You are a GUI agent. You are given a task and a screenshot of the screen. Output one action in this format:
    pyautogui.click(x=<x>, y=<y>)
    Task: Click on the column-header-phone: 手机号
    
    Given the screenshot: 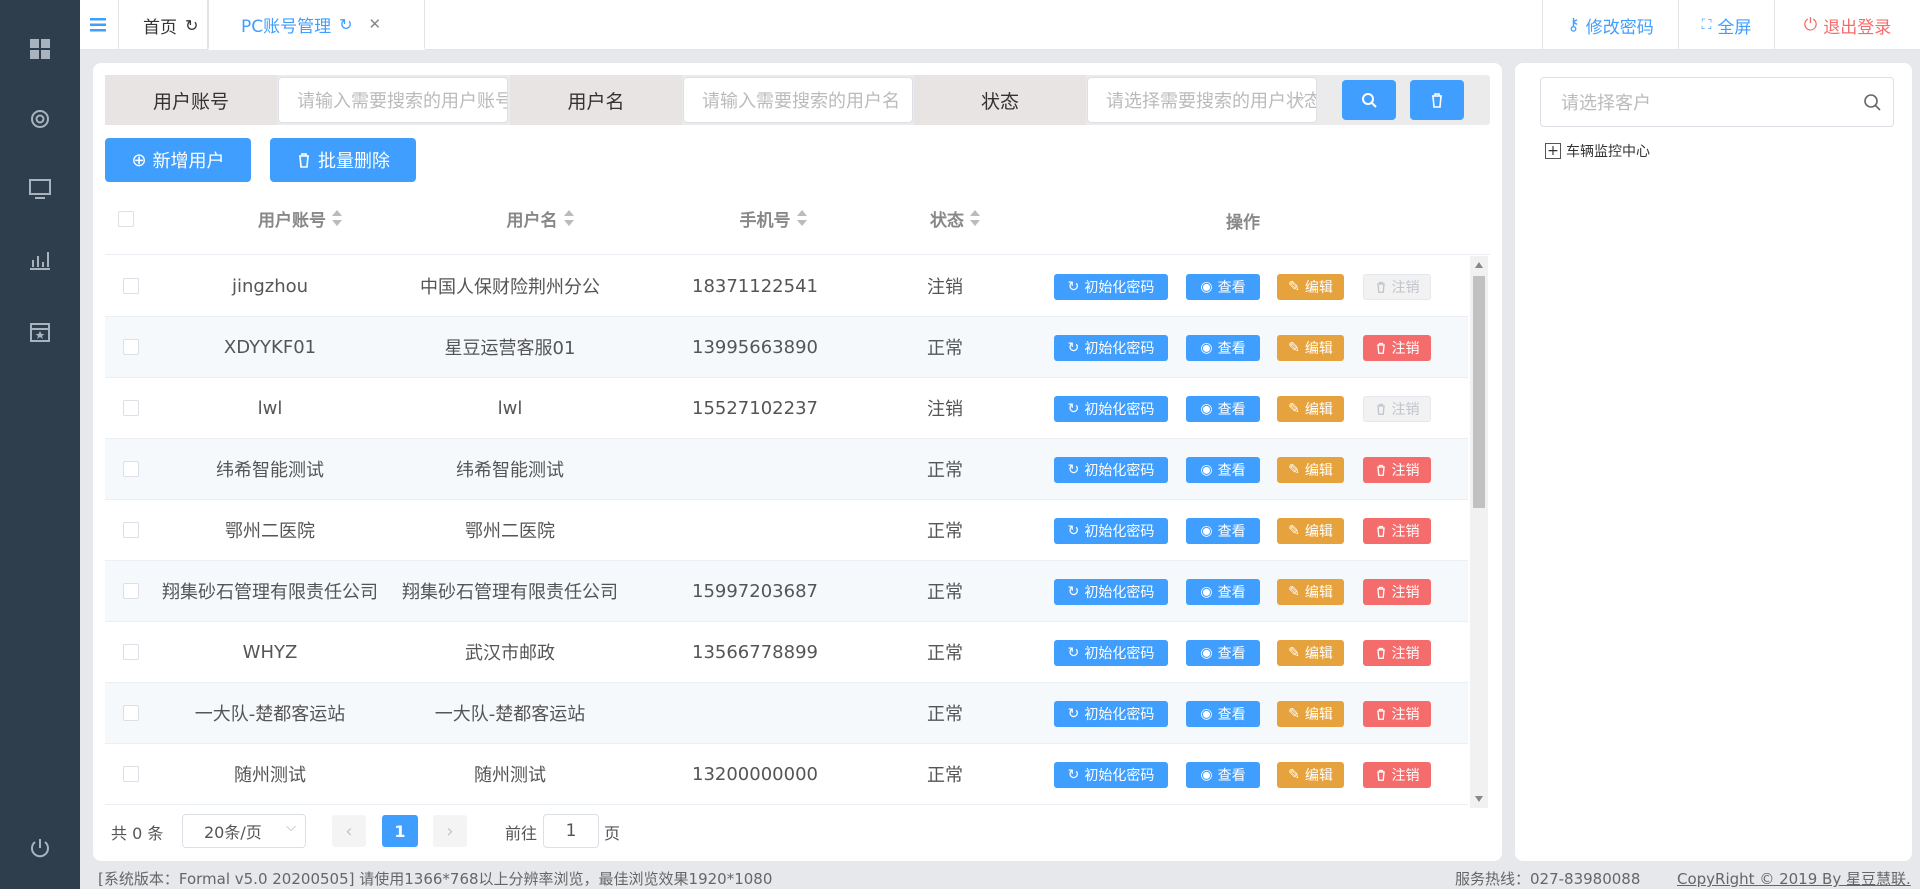 What is the action you would take?
    pyautogui.click(x=773, y=218)
    